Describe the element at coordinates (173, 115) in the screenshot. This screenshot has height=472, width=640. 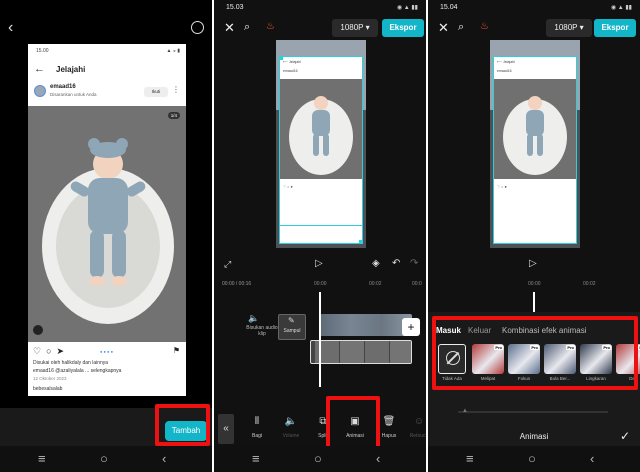
I see `photo-counter: 1/4` at that location.